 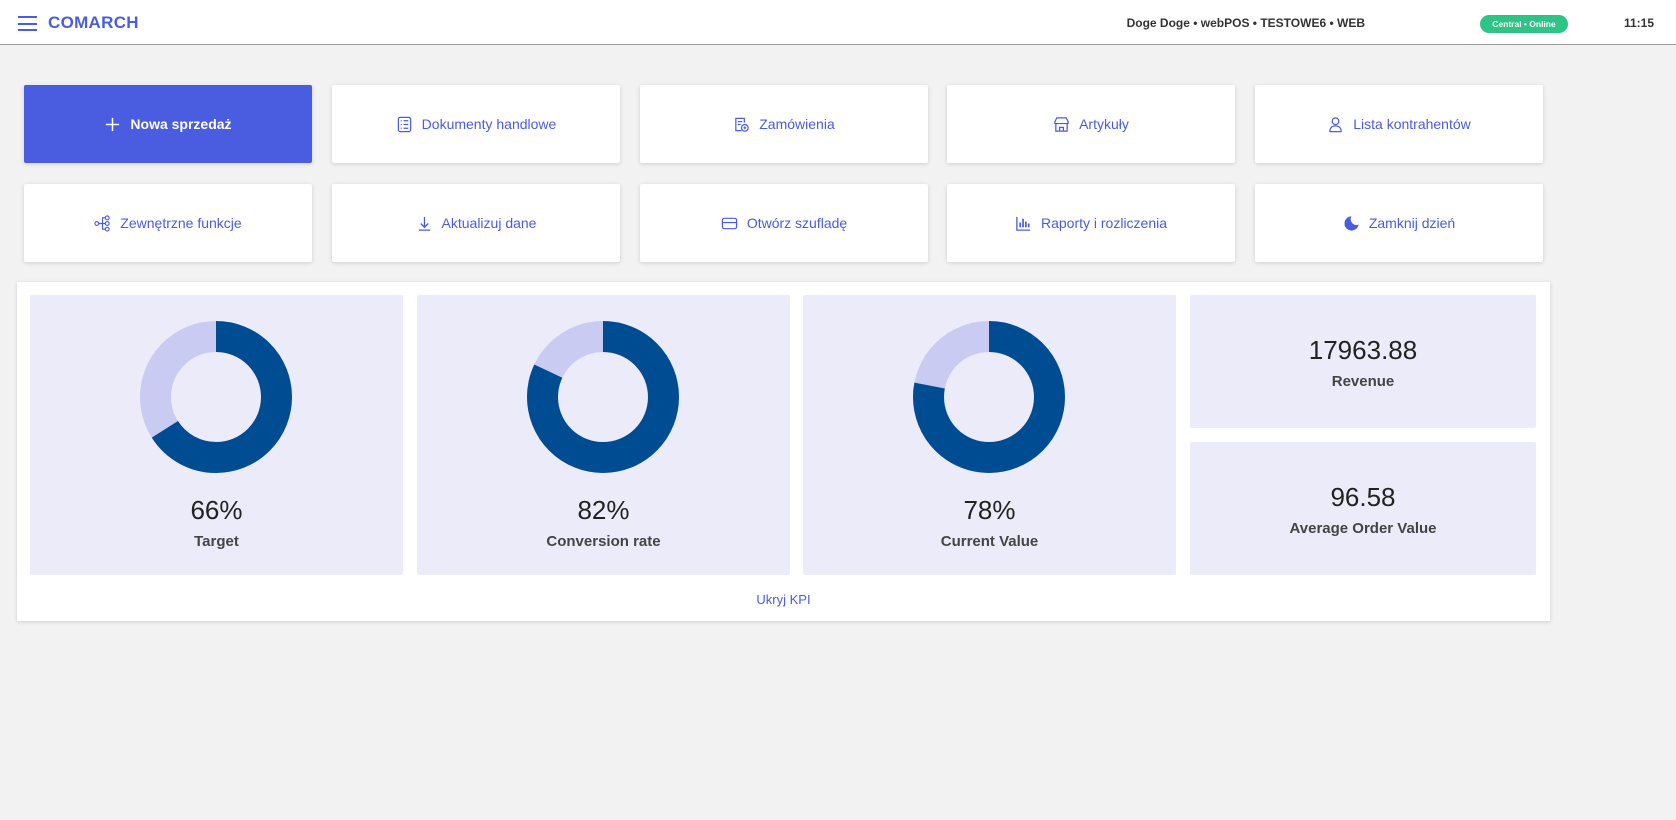 What do you see at coordinates (1104, 124) in the screenshot?
I see `action-label: Artykuły` at bounding box center [1104, 124].